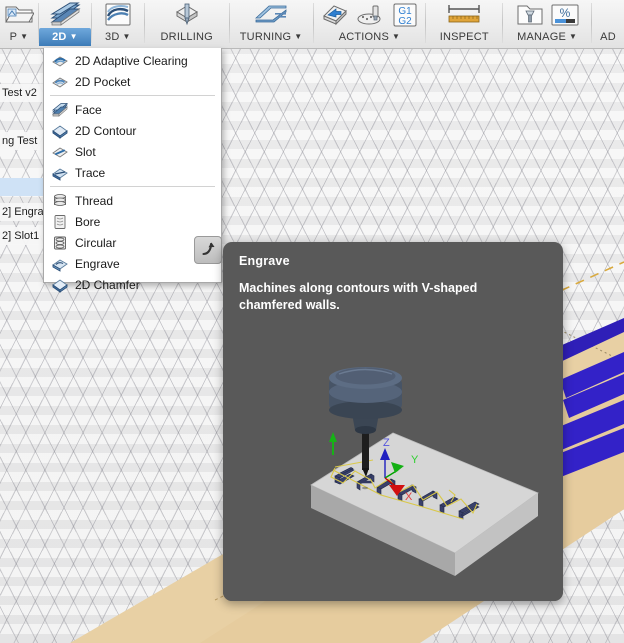 This screenshot has height=643, width=624. What do you see at coordinates (106, 130) in the screenshot?
I see `menu-item-label: 2D Contour` at bounding box center [106, 130].